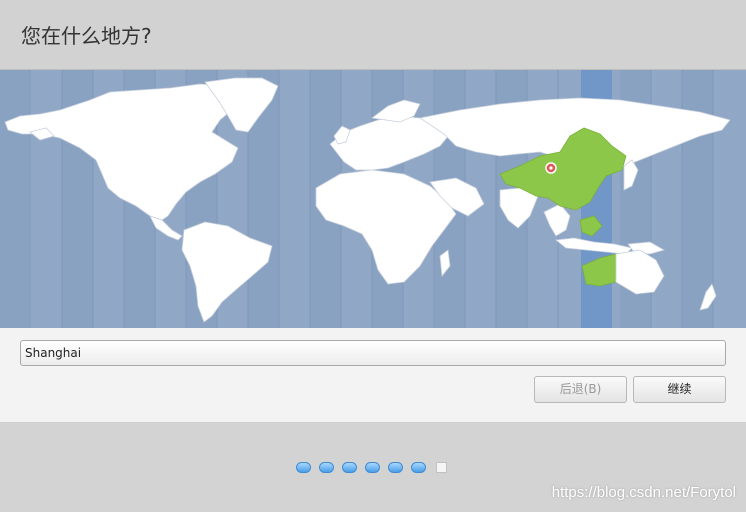  I want to click on continue-button: 继续, so click(679, 389).